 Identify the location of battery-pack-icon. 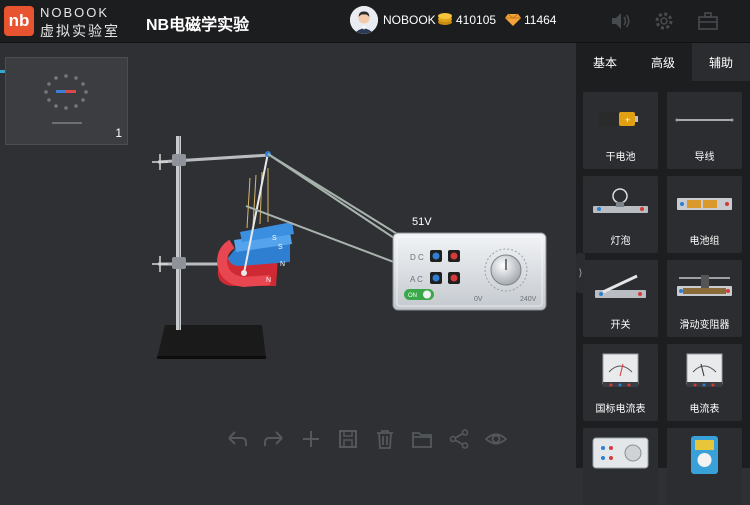
(704, 204).